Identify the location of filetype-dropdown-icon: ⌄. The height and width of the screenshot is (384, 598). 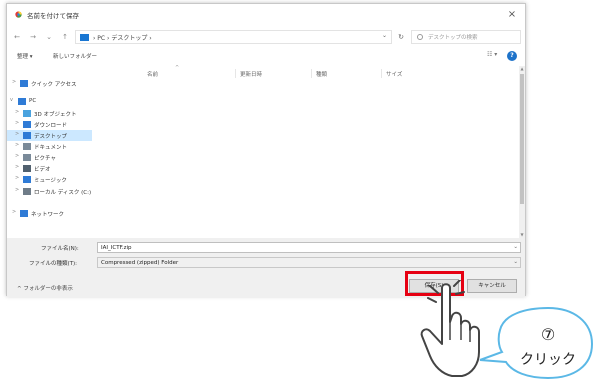
(515, 262).